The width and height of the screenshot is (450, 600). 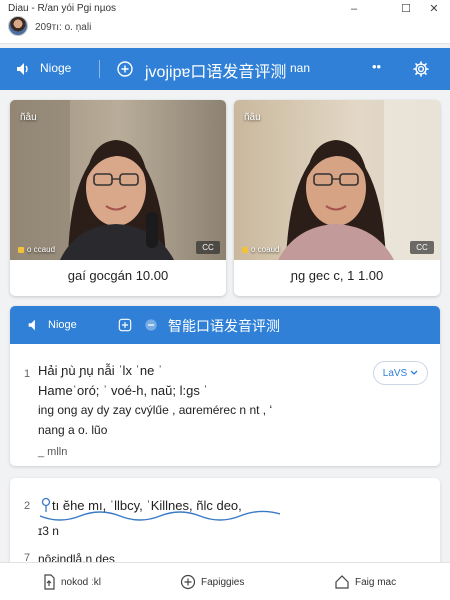 What do you see at coordinates (342, 582) in the screenshot?
I see `home-icon` at bounding box center [342, 582].